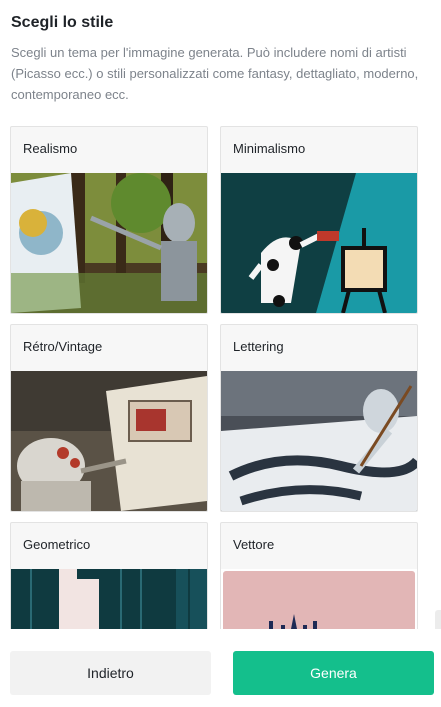  I want to click on style-thumbnail-geometrico, so click(109, 599).